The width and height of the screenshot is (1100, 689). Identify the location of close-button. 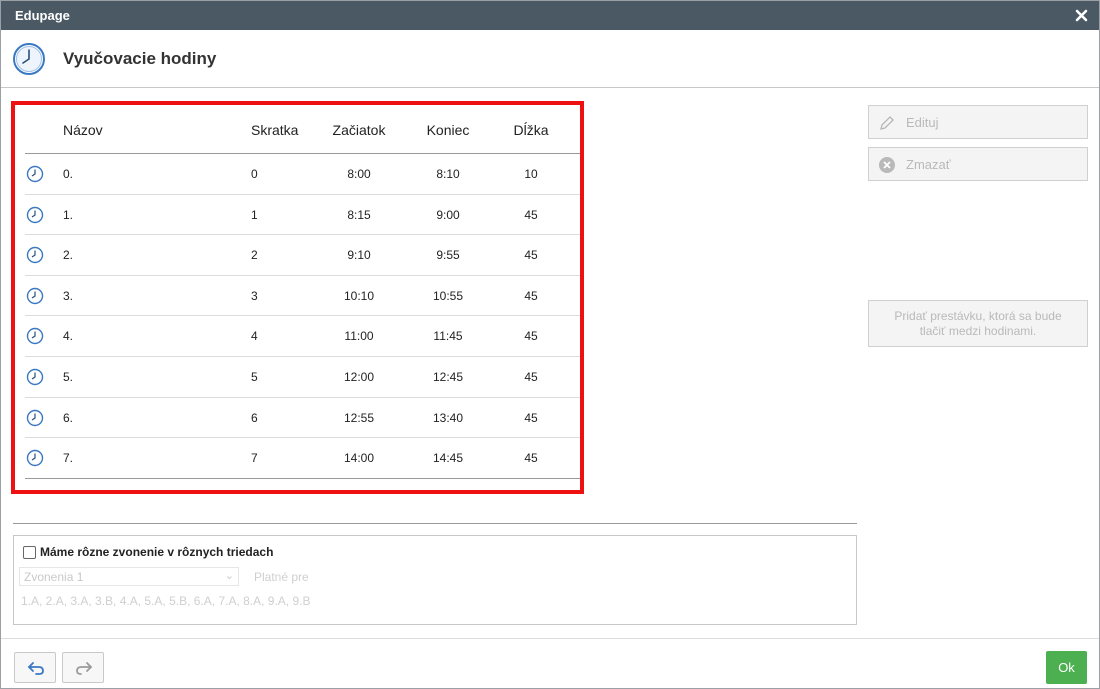
(1082, 15).